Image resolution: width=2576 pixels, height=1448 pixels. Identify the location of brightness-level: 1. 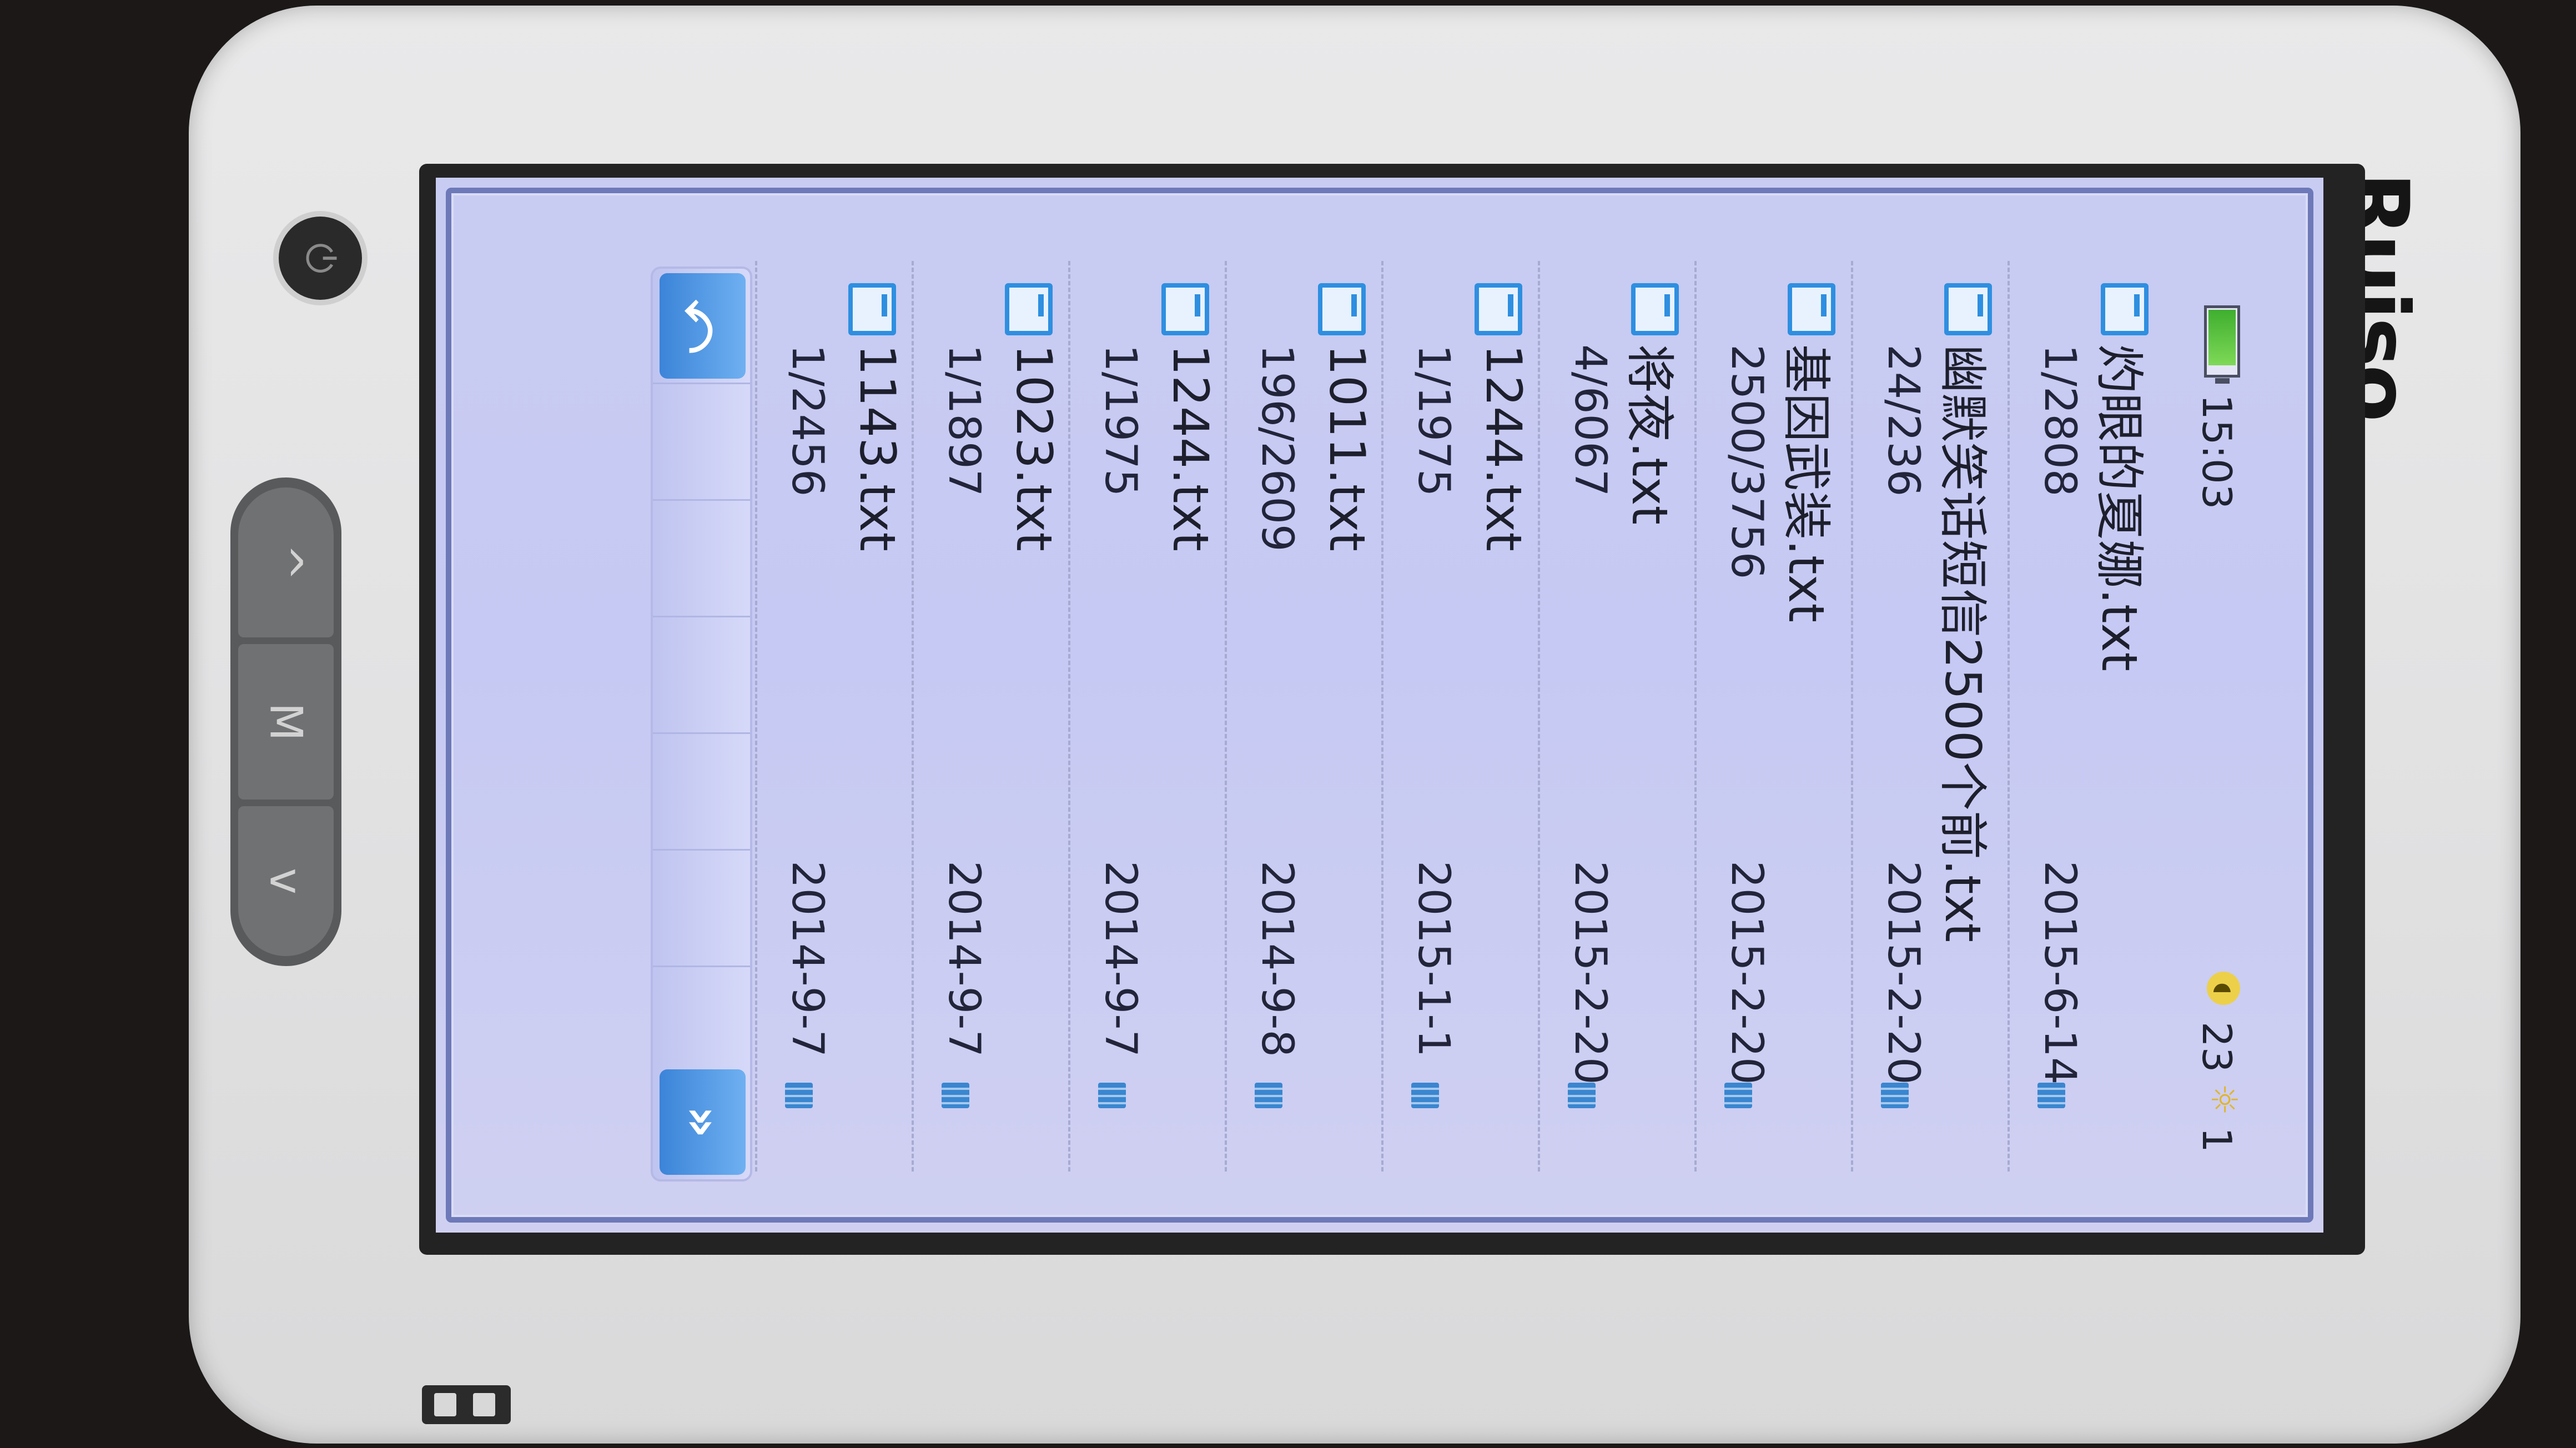
(2216, 1140).